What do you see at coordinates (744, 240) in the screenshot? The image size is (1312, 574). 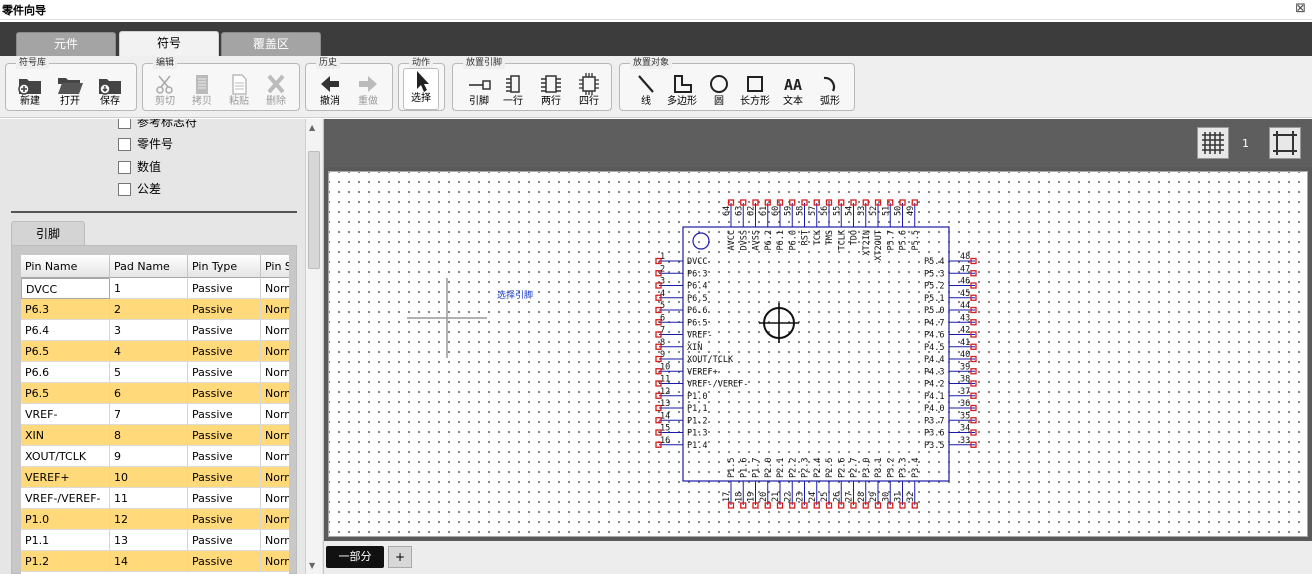 I see `pin-63-name: DVSS` at bounding box center [744, 240].